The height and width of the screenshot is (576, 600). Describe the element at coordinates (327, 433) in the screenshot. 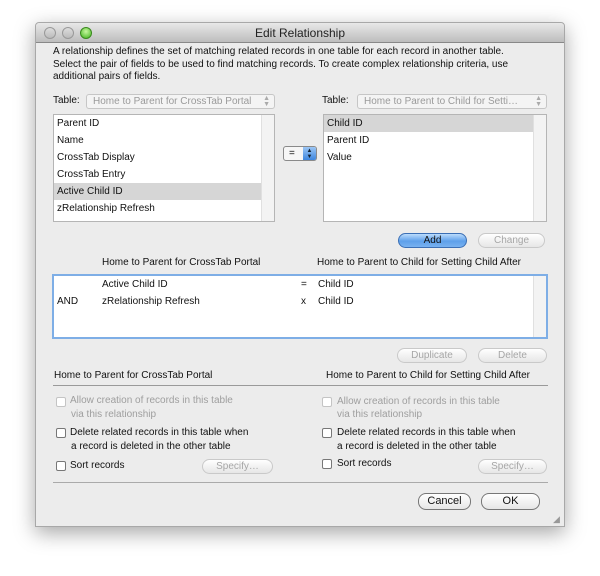

I see `delete-related-checkbox-right` at that location.